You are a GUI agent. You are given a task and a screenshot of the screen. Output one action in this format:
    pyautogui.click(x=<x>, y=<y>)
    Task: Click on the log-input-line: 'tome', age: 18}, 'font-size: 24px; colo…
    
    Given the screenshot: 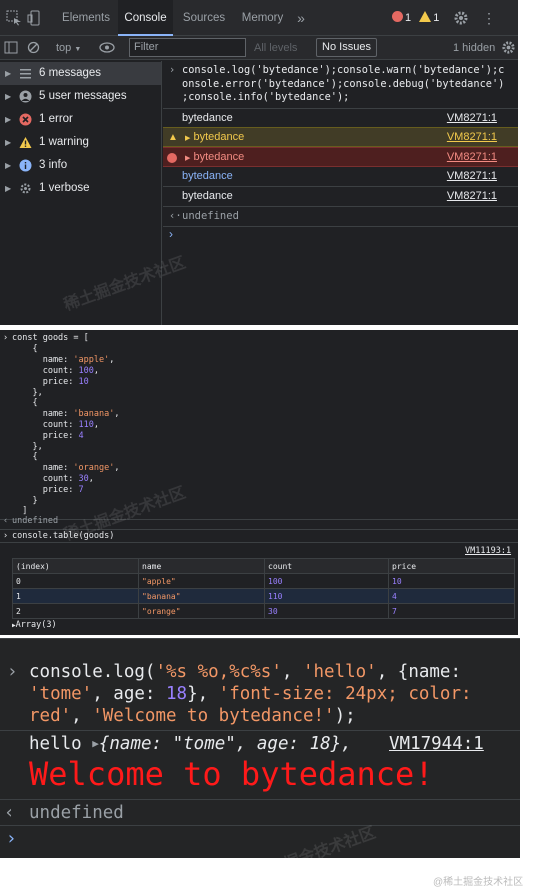 What is the action you would take?
    pyautogui.click(x=250, y=694)
    